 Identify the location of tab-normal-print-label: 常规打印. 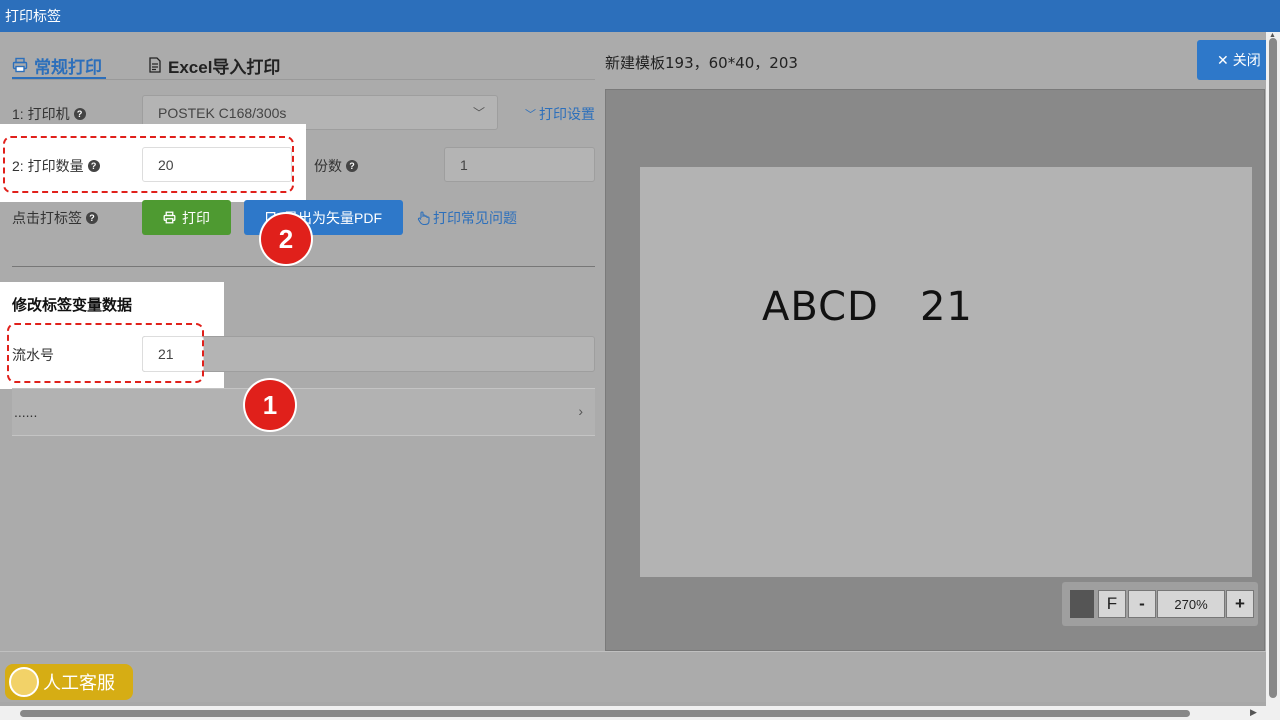
(68, 67).